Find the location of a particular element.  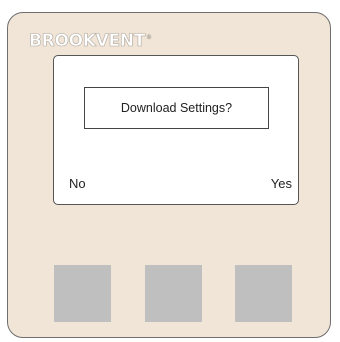

download-settings-dialog: Download Settings? is located at coordinates (176, 108).